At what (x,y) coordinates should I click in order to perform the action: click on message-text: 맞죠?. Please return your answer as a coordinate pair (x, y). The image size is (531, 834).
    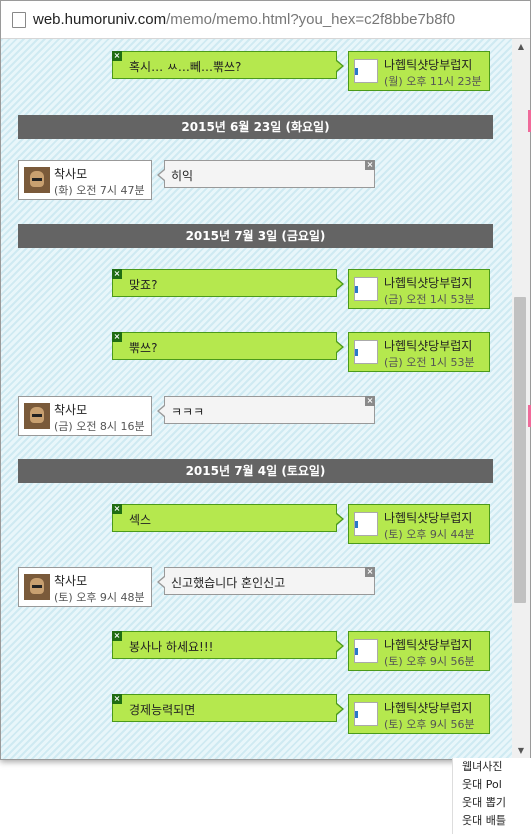
    Looking at the image, I should click on (143, 285).